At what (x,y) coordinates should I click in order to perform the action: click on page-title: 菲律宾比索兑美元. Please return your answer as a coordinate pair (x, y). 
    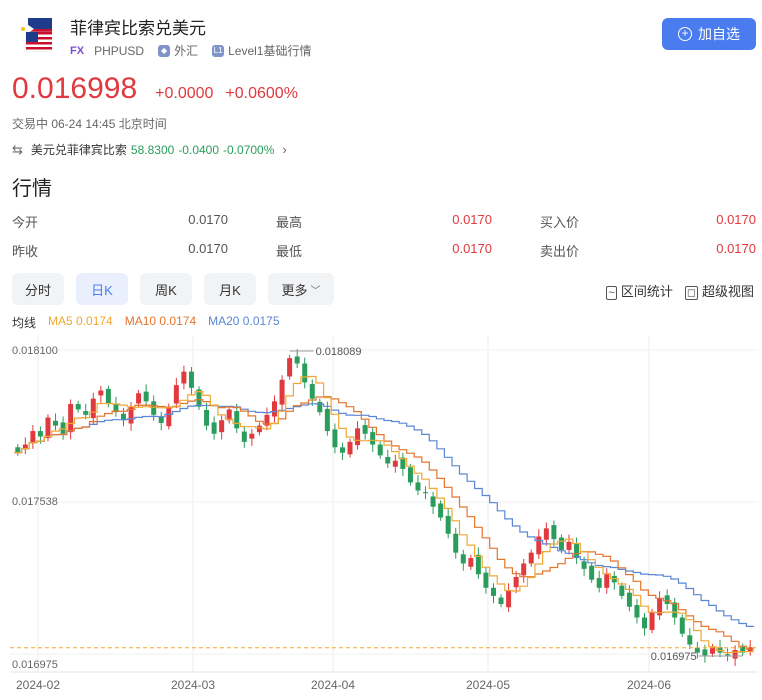
    Looking at the image, I should click on (138, 28).